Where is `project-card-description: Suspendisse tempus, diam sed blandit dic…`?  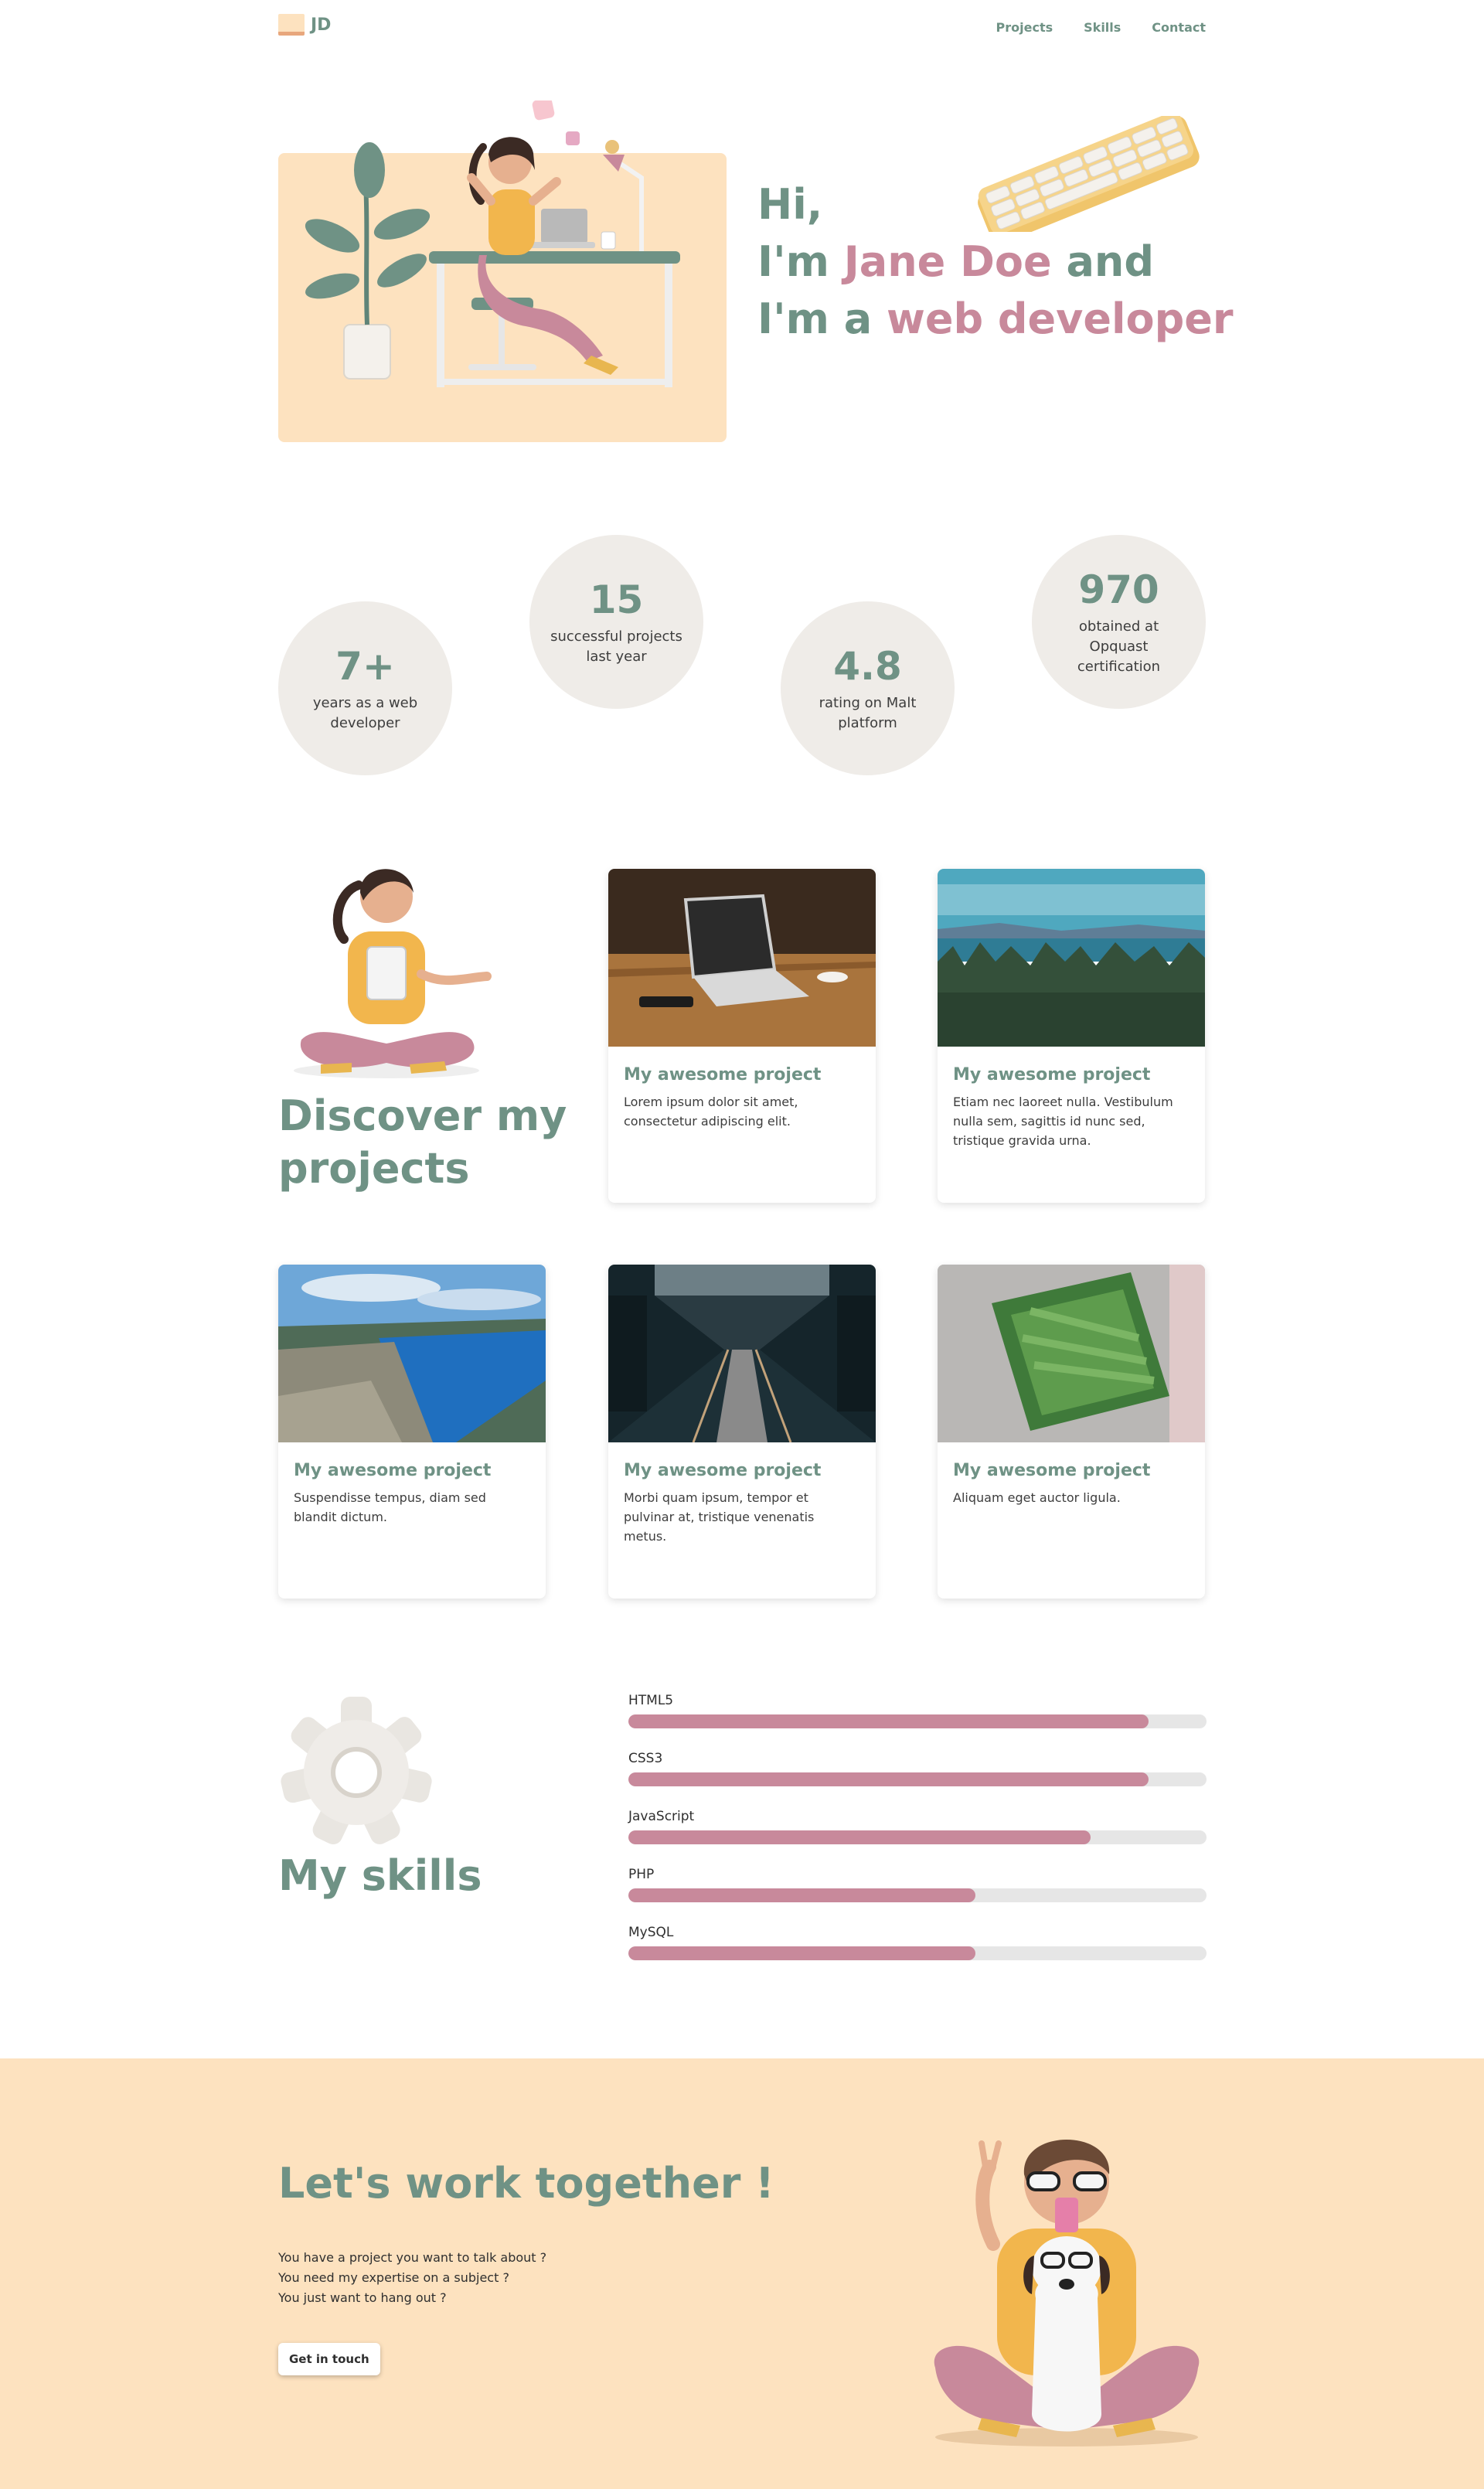
project-card-description: Suspendisse tempus, diam sed blandit dic… is located at coordinates (390, 1507).